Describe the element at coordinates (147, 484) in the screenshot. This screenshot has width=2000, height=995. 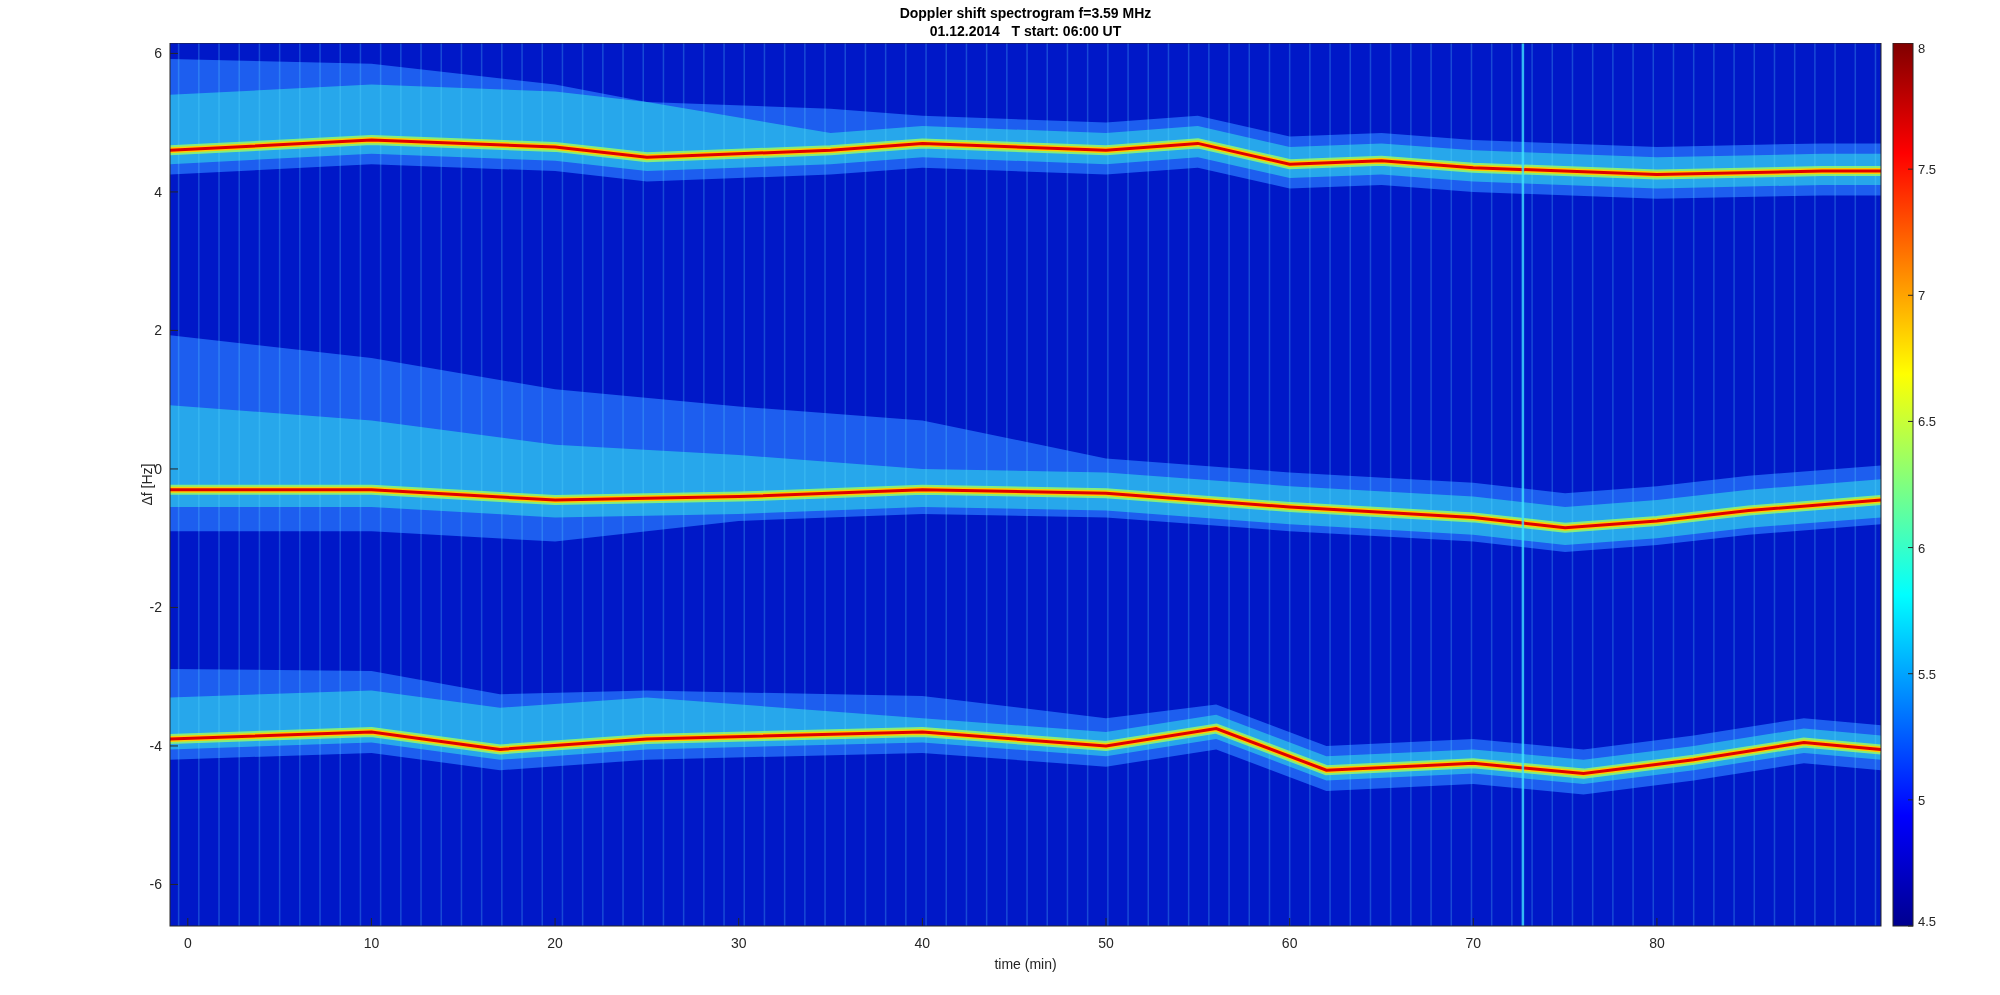
I see `y-axis-label: Δf [Hz]` at that location.